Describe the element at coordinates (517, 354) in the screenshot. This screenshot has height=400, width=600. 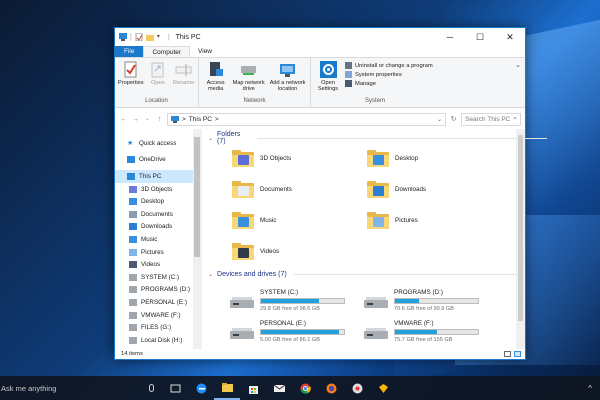
I see `tiles-view-icon` at that location.